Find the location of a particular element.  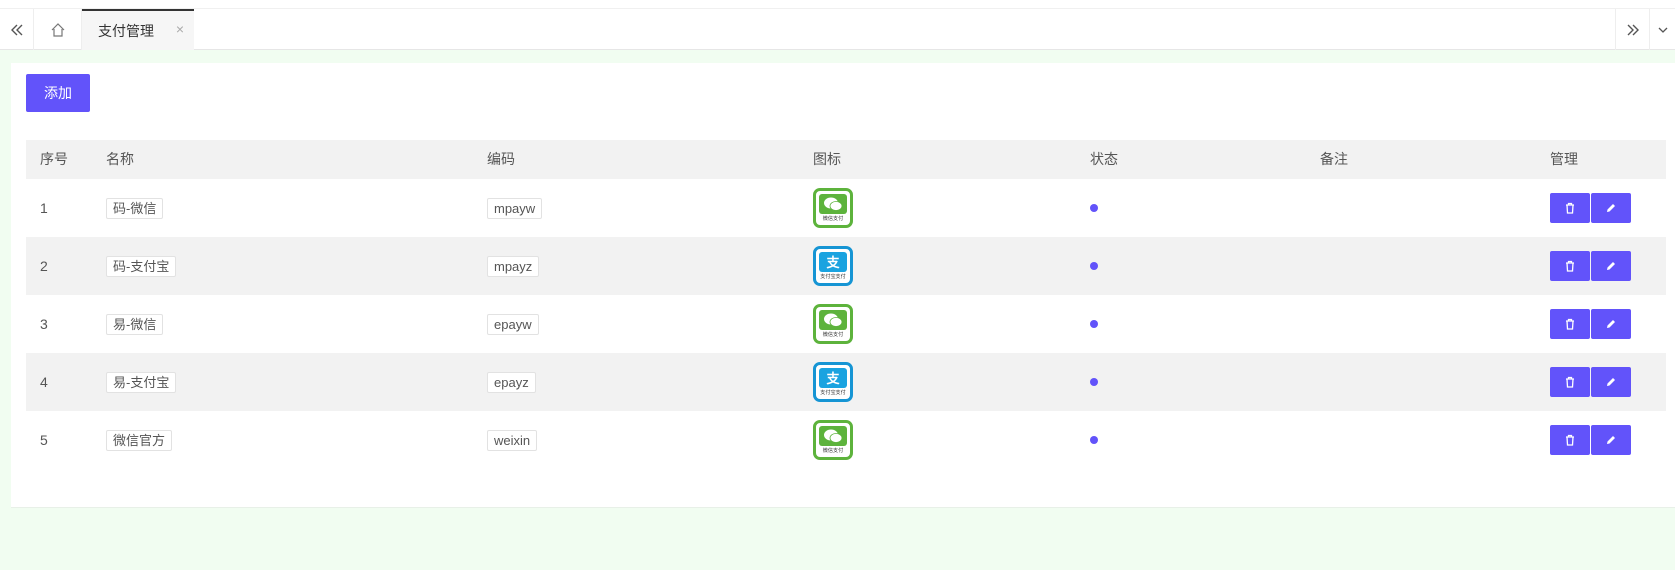

row-index: 2 is located at coordinates (44, 266).